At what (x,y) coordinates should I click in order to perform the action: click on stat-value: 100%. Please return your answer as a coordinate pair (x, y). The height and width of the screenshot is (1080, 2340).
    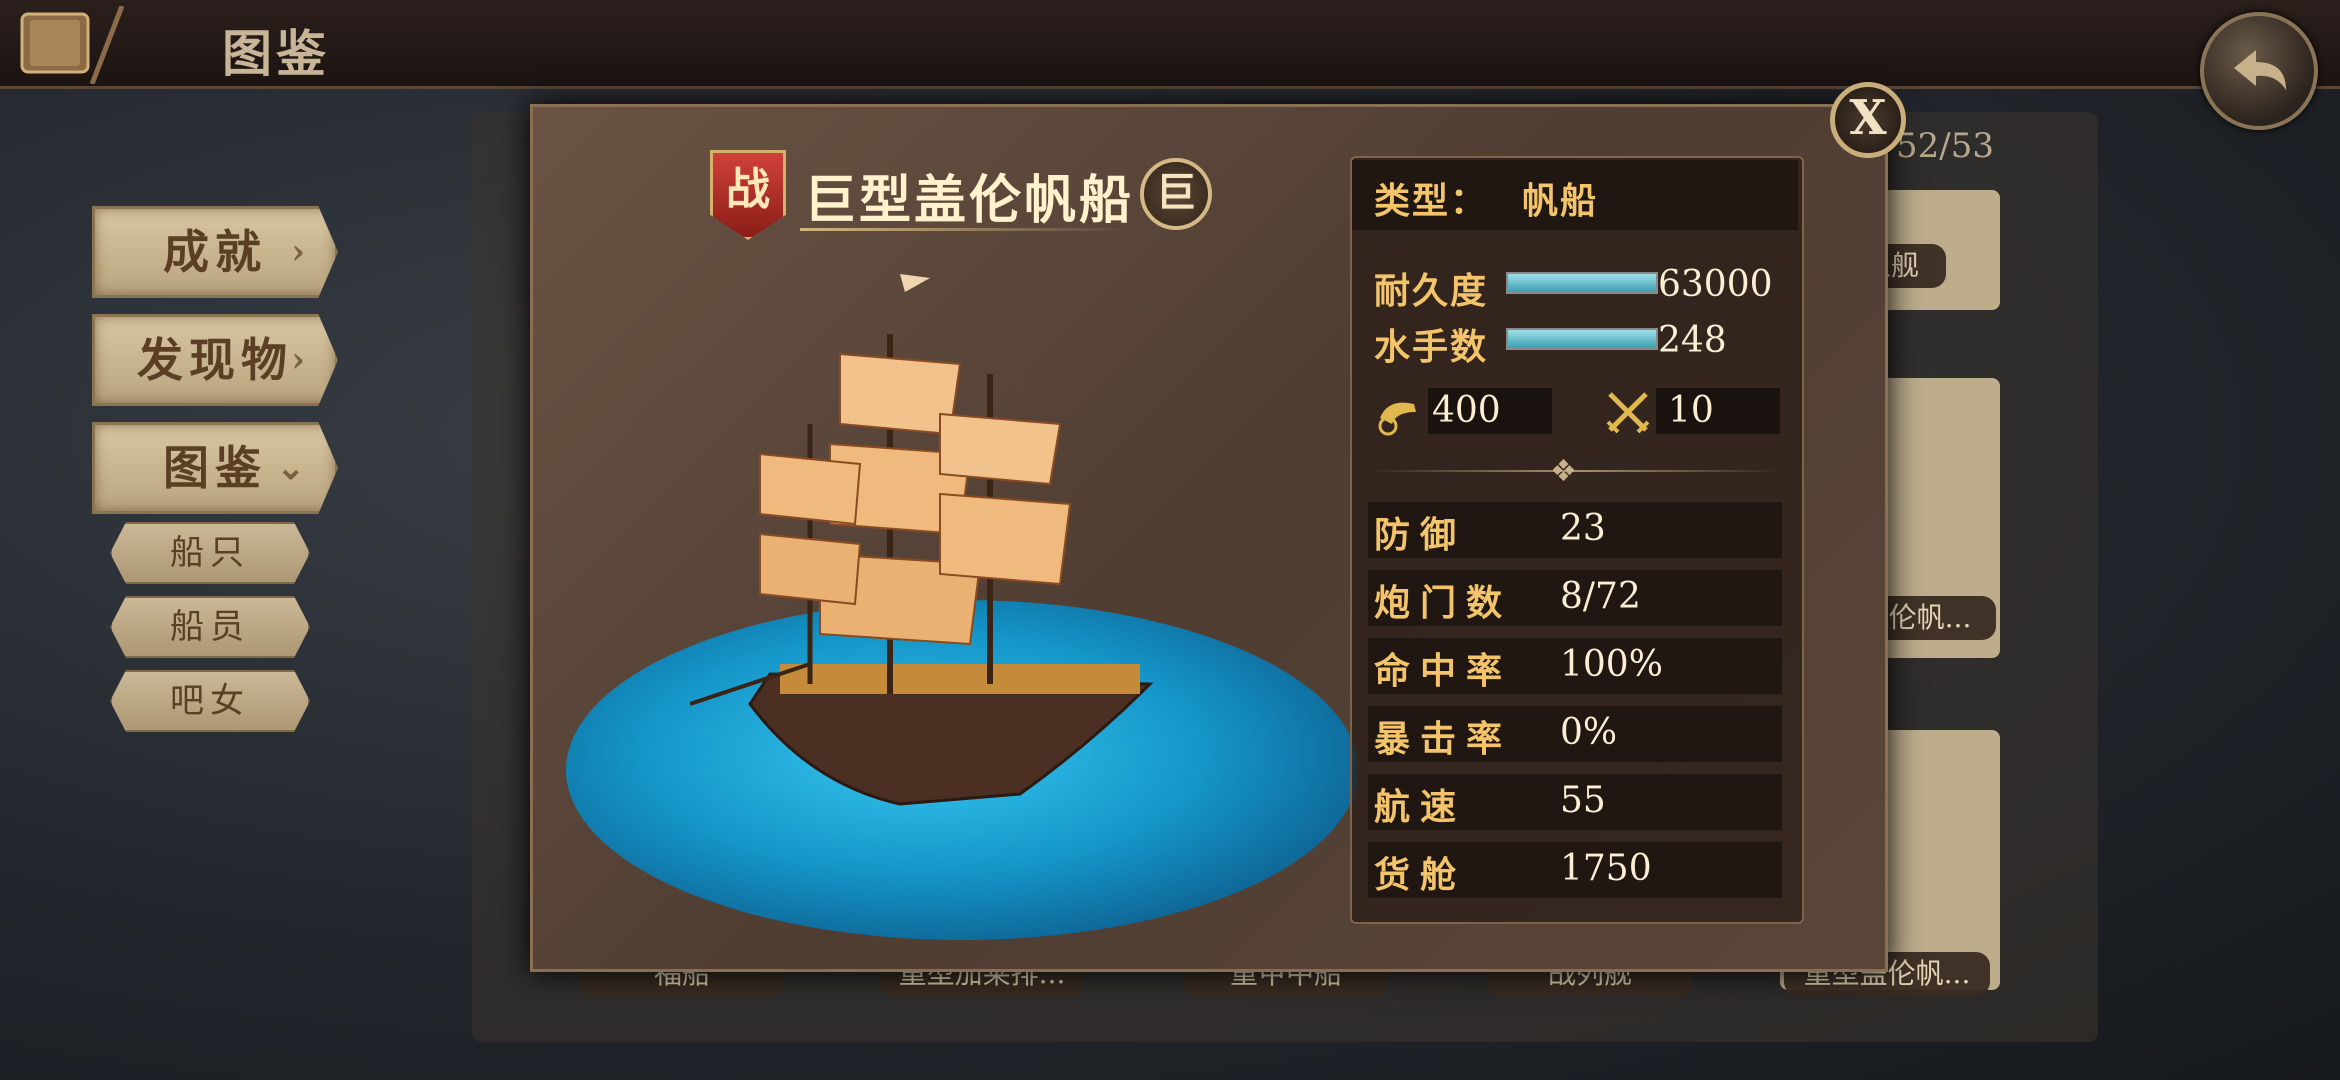
    Looking at the image, I should click on (1611, 664).